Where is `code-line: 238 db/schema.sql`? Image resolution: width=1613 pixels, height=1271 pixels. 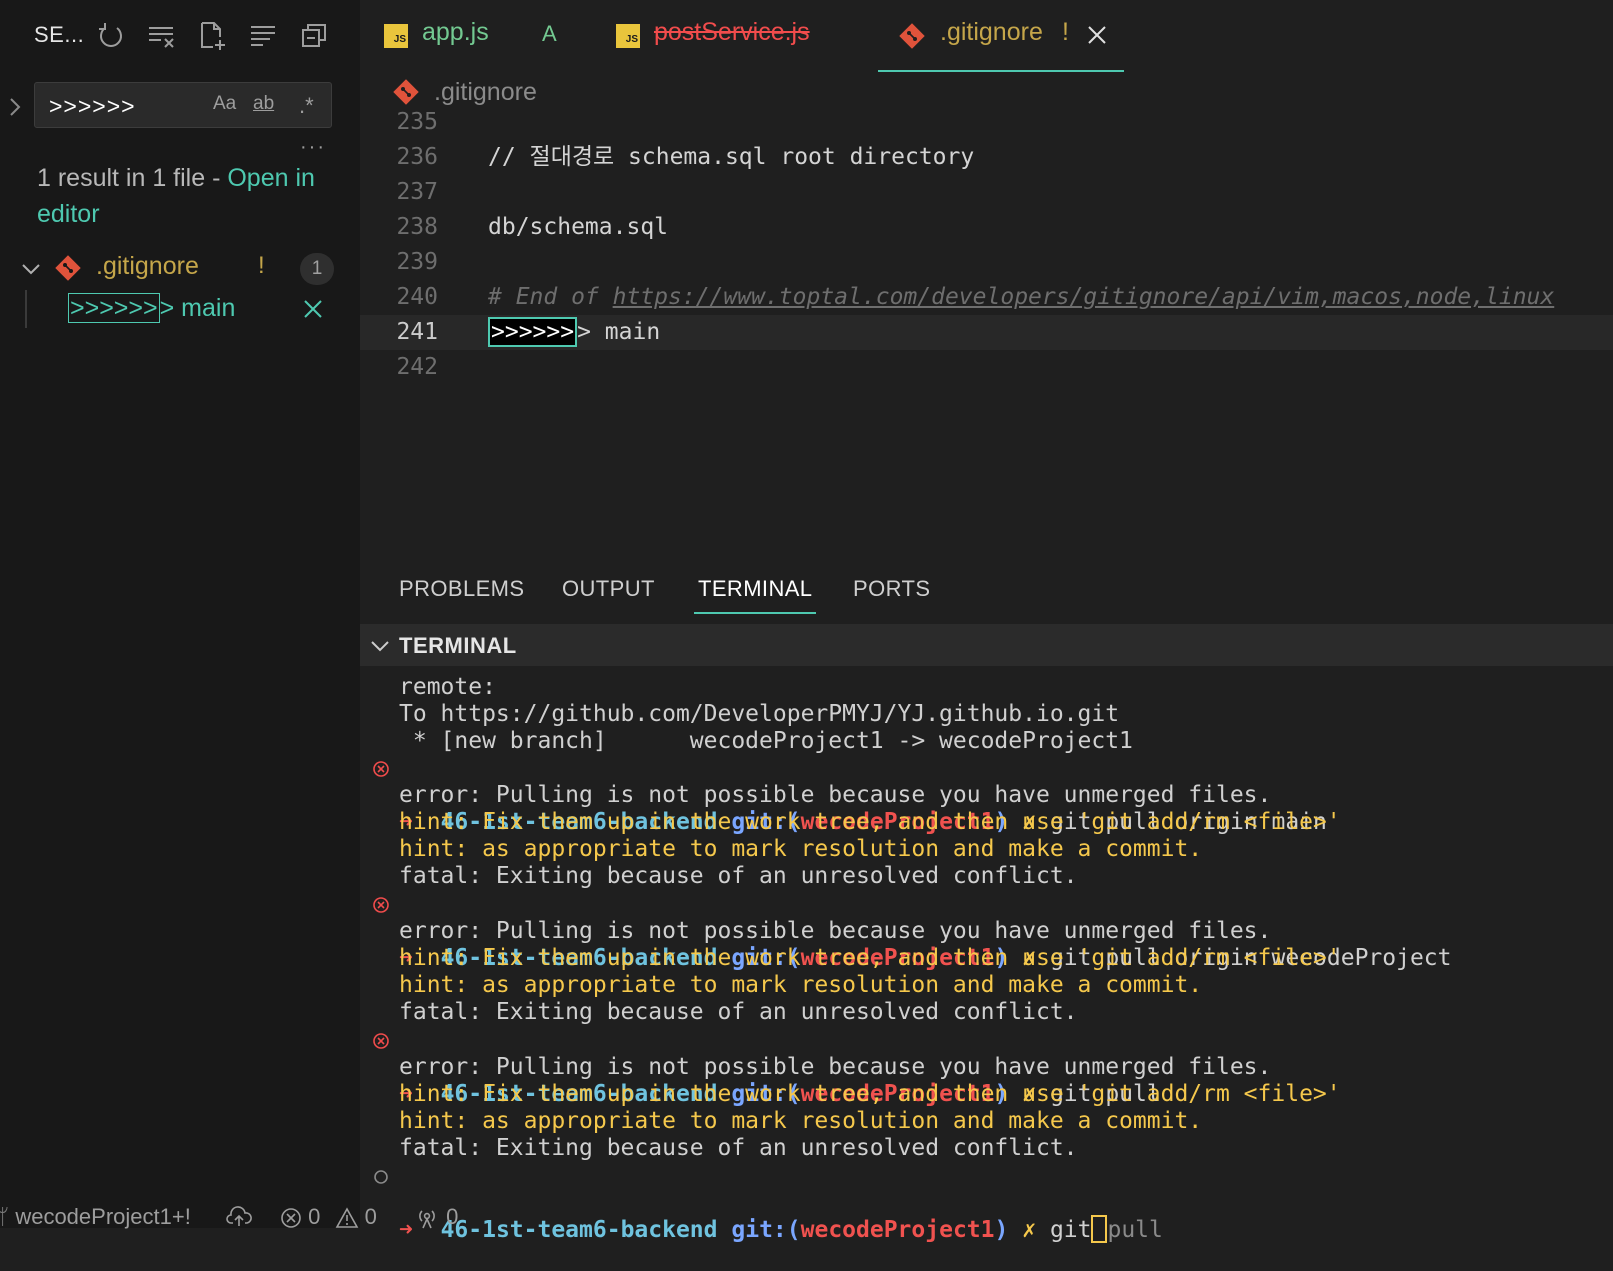
code-line: 238 db/schema.sql is located at coordinates (986, 227).